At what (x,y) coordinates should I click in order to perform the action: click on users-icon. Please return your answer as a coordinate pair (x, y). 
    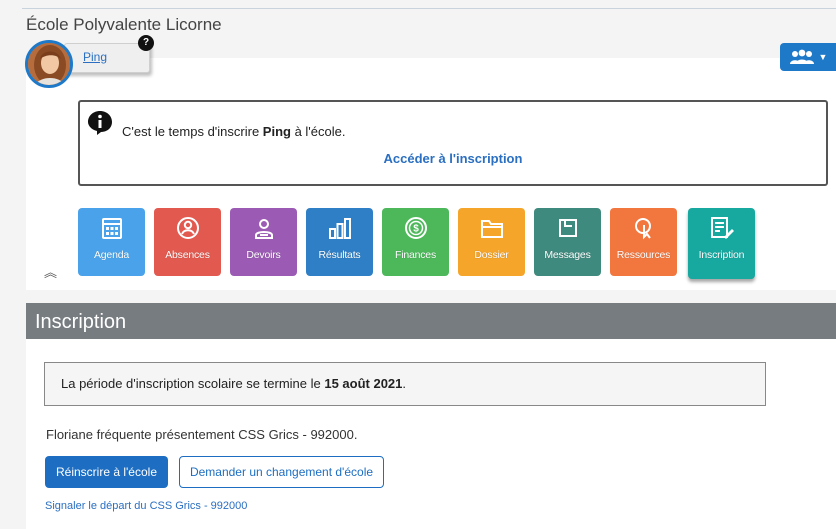
    Looking at the image, I should click on (801, 56).